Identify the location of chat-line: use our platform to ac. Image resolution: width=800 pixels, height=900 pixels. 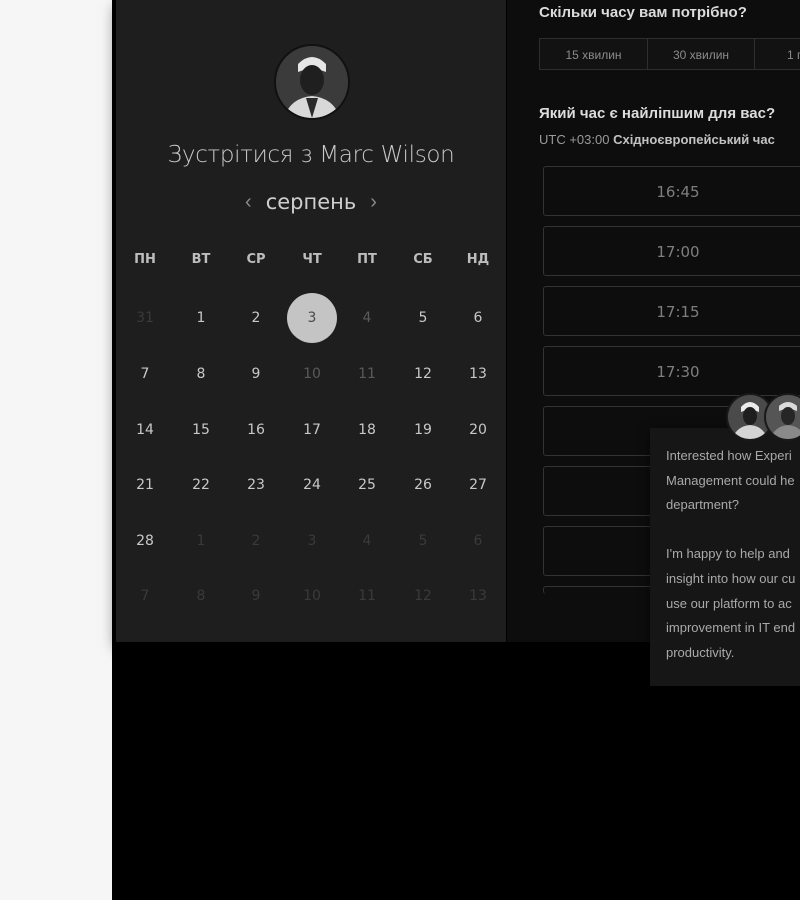
(729, 603).